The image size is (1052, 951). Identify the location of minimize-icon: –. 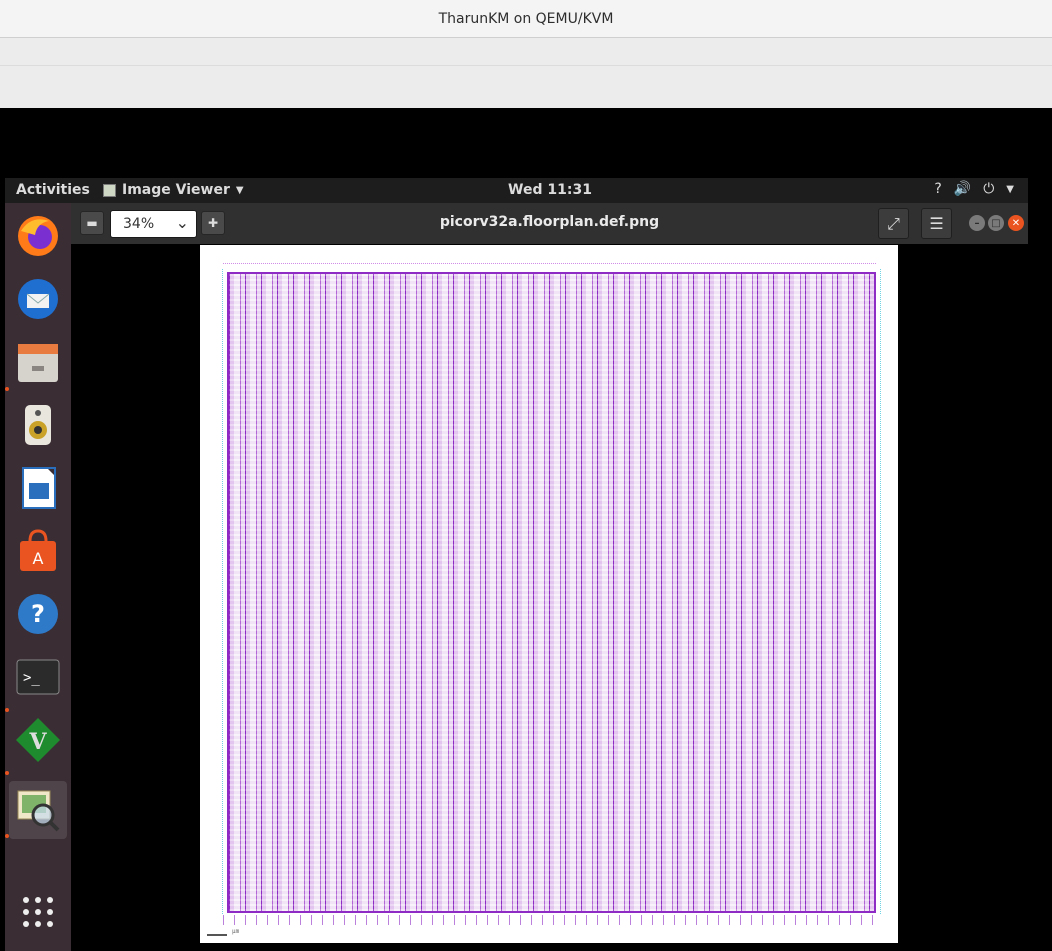
(977, 223).